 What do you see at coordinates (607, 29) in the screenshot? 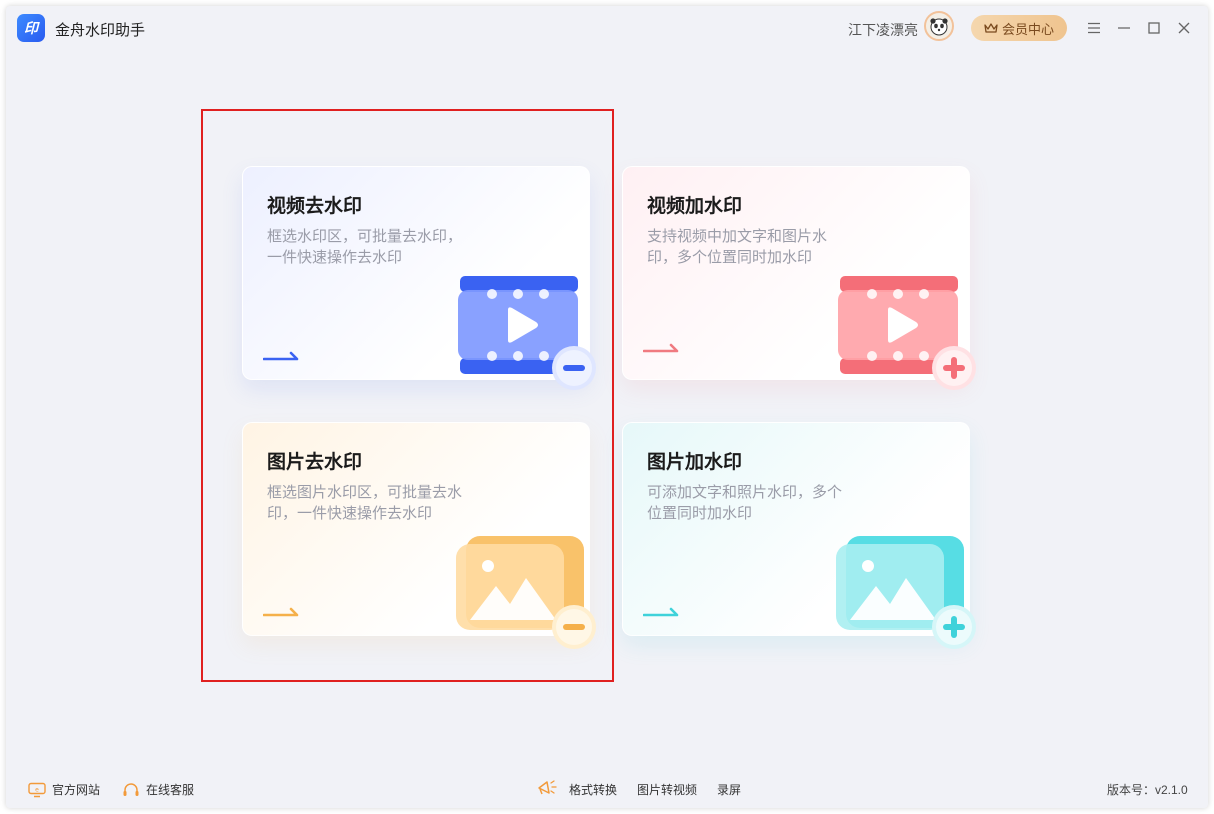
I see `title-bar: 印 金舟水印助手 江下凌漂亮 会员中心` at bounding box center [607, 29].